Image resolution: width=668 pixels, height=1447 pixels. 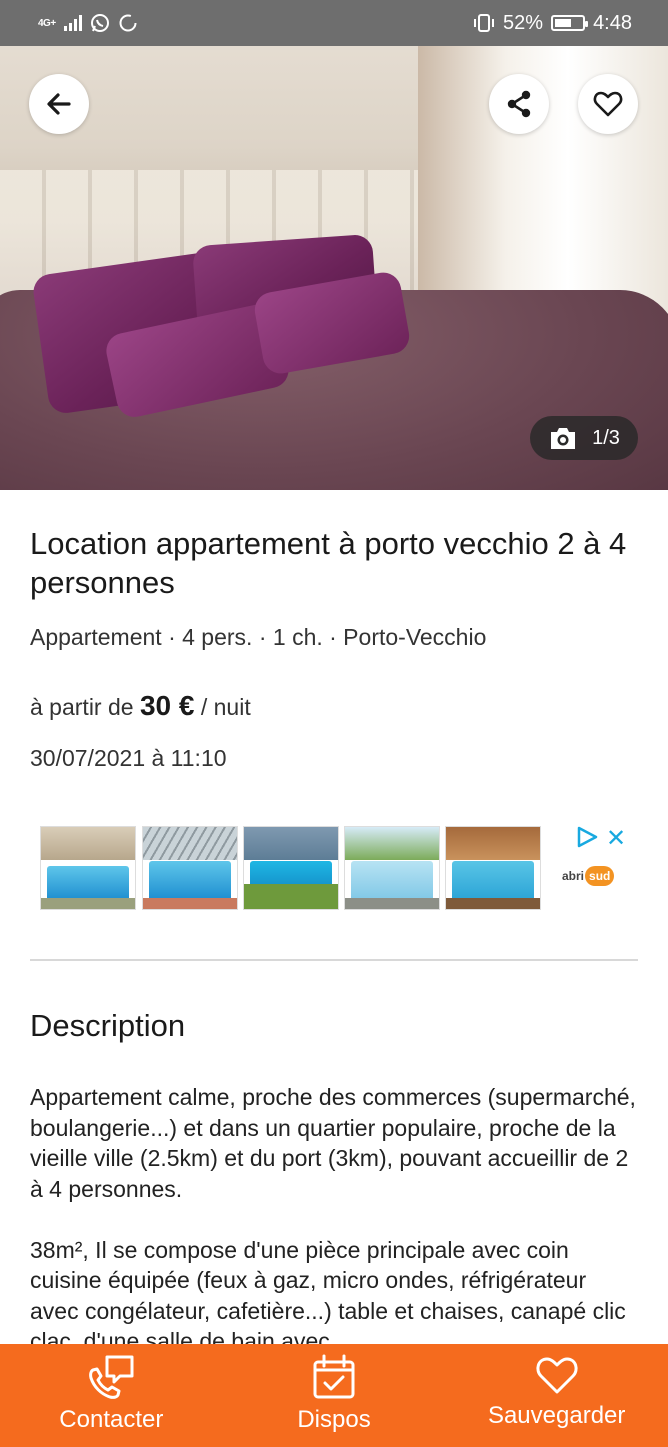 What do you see at coordinates (334, 23) in the screenshot?
I see `status-bar: 4G+ 52% 4:48` at bounding box center [334, 23].